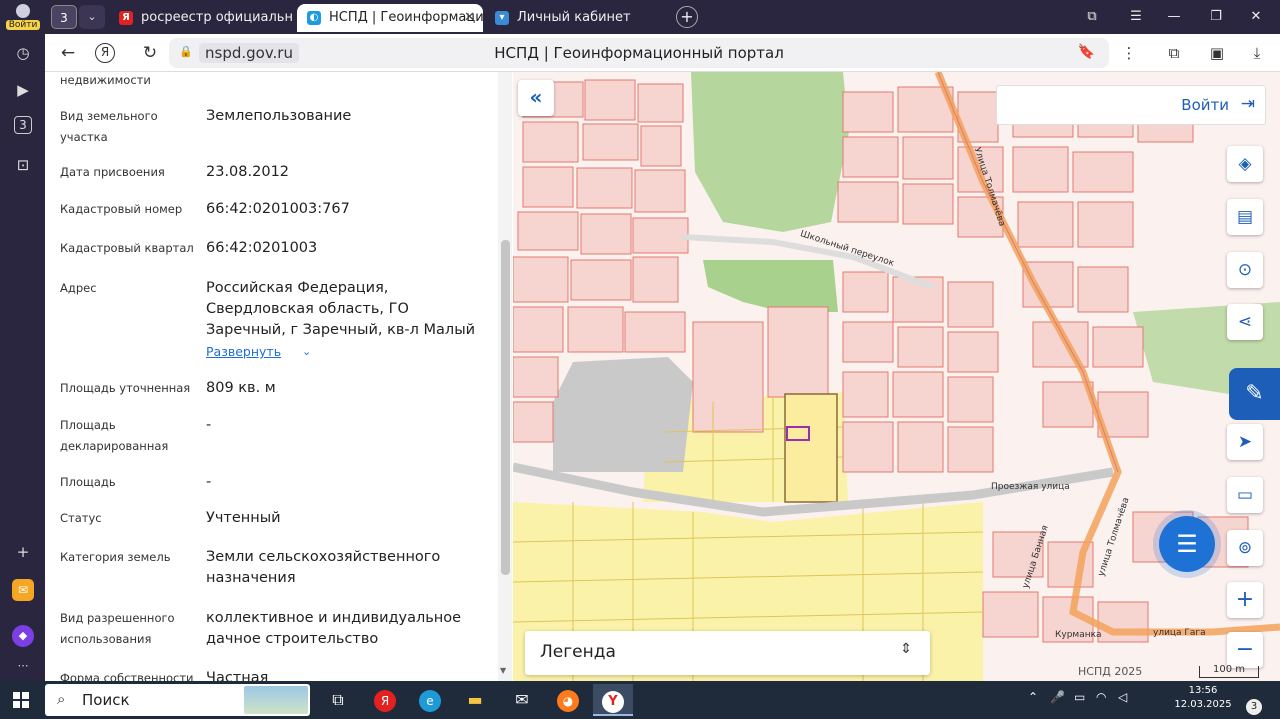  Describe the element at coordinates (23, 552) in the screenshot. I see `add-icon: +` at that location.